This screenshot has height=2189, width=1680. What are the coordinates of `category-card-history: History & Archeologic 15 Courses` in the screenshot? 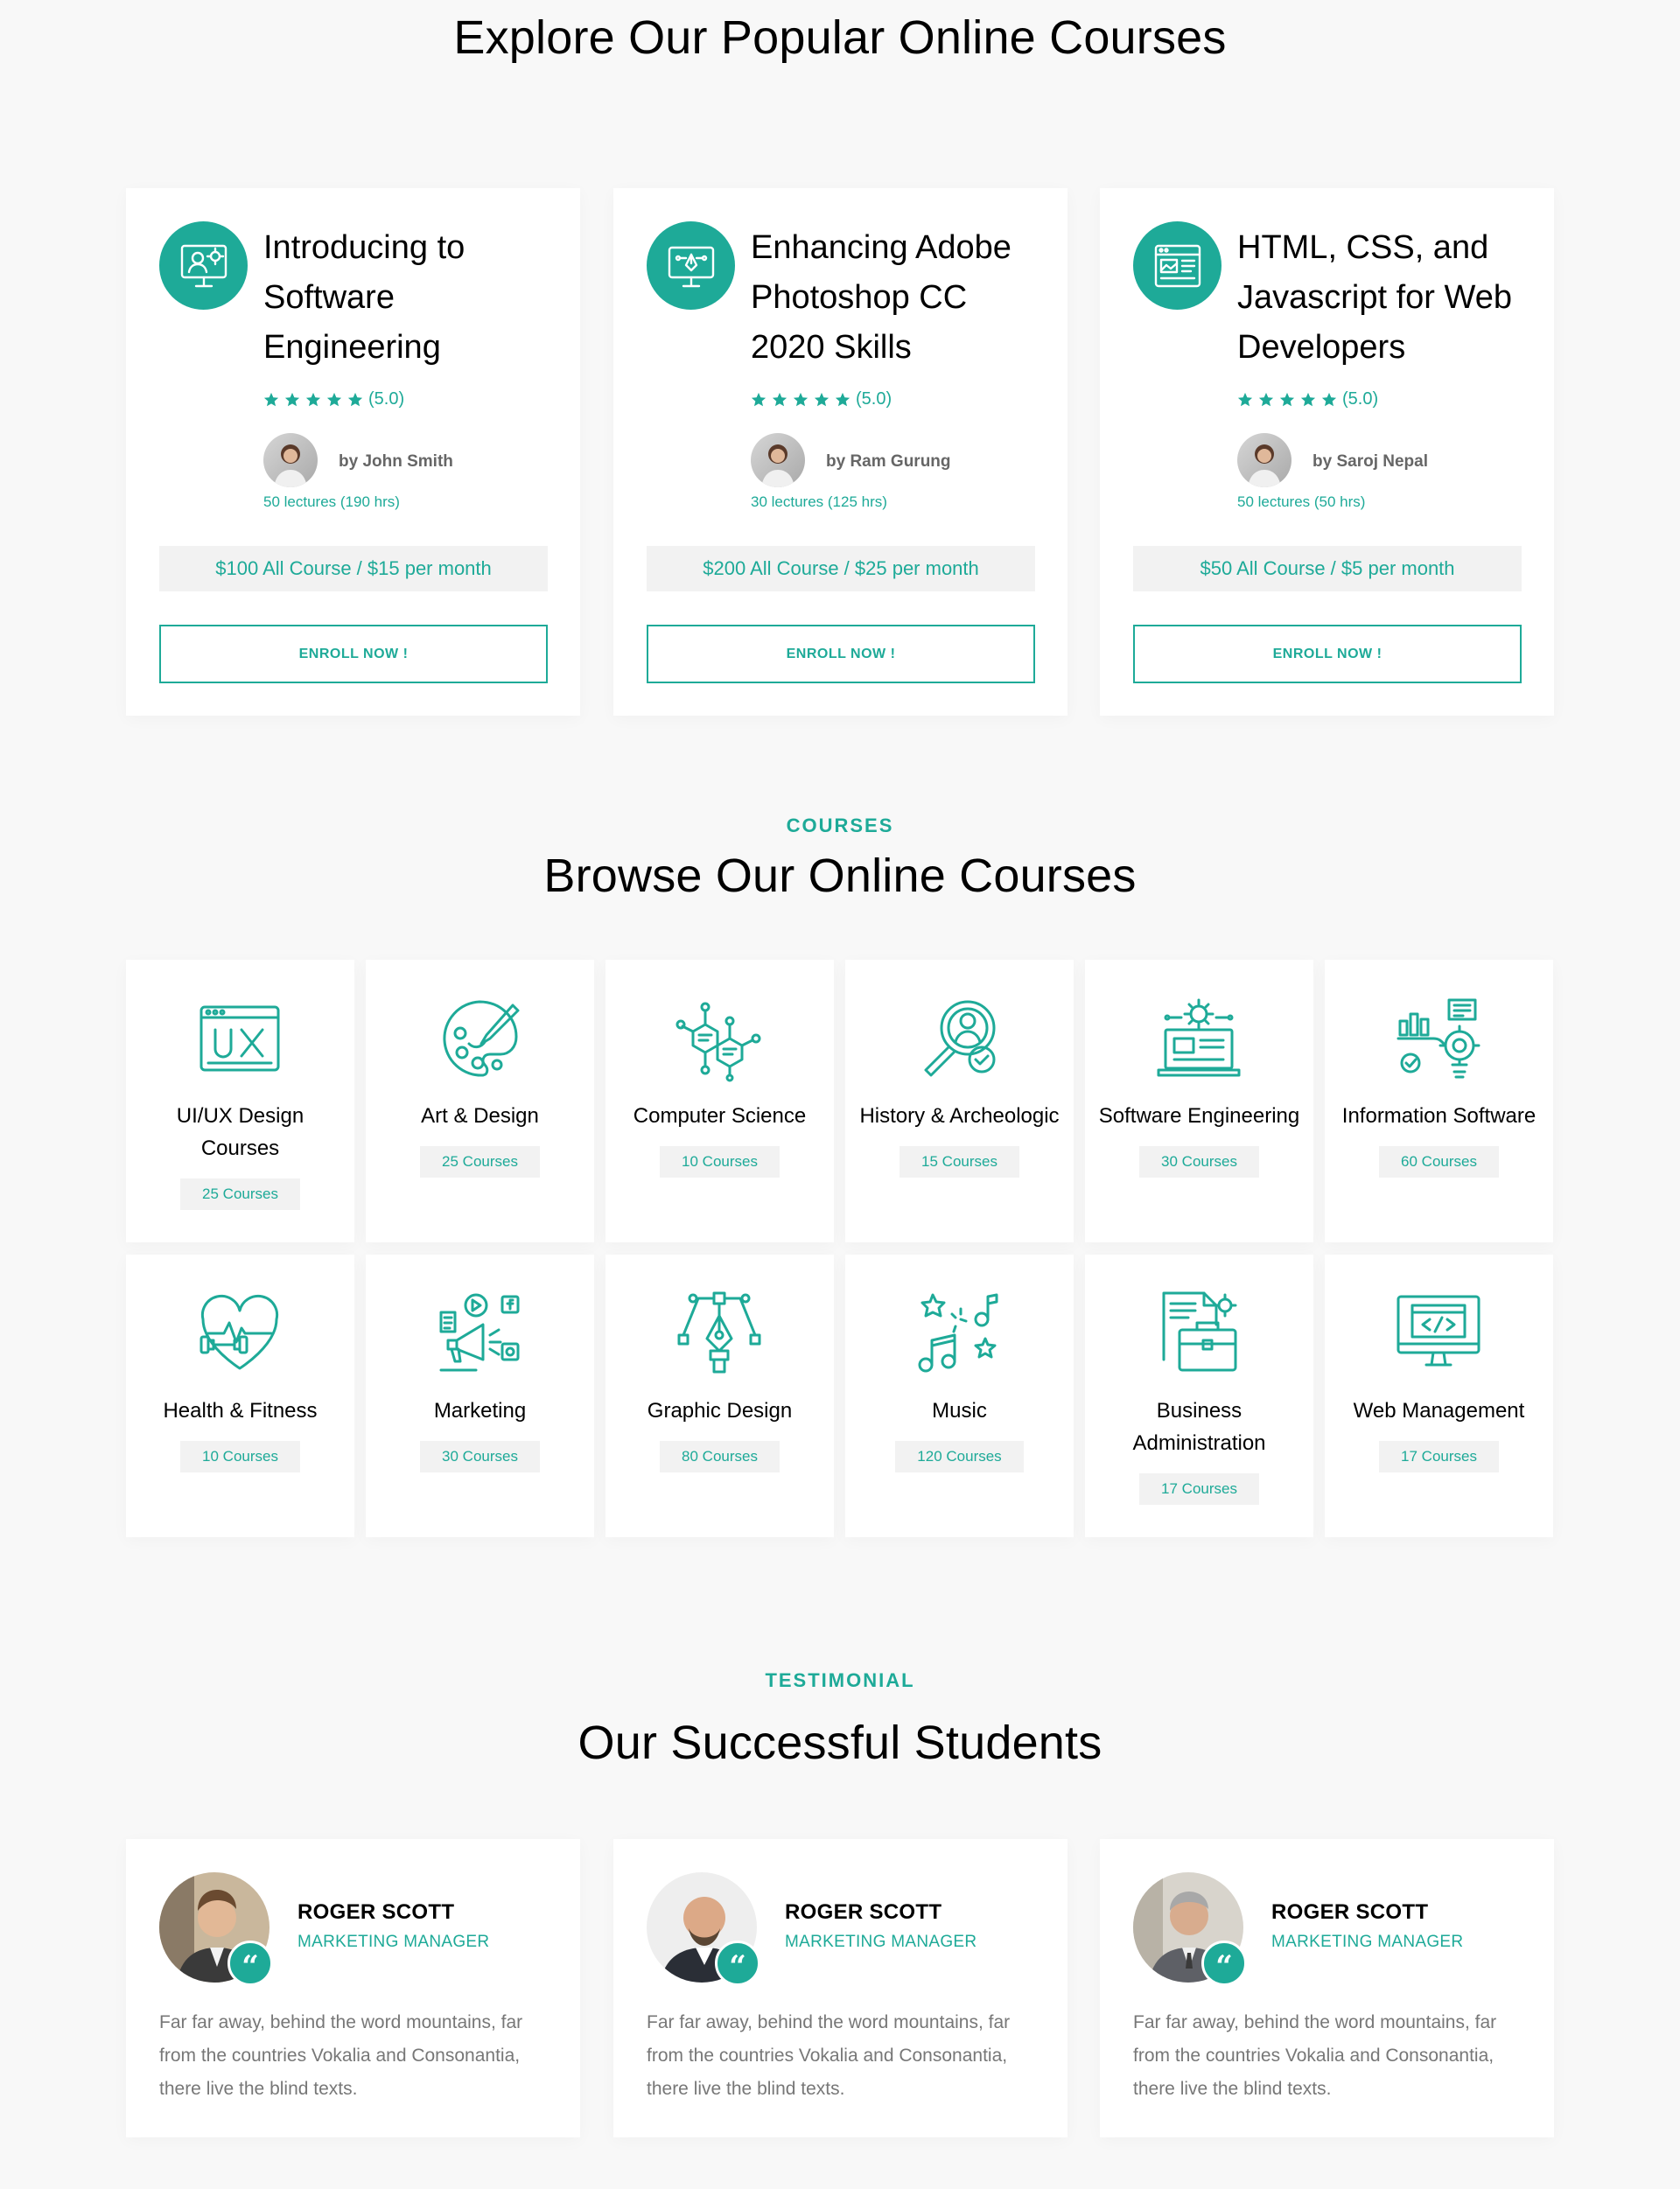 It's located at (959, 1101).